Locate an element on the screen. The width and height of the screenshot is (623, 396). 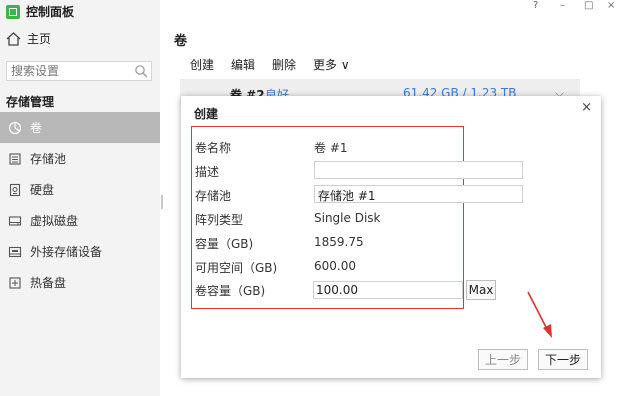
storage-management-title: 存储管理 is located at coordinates (30, 102).